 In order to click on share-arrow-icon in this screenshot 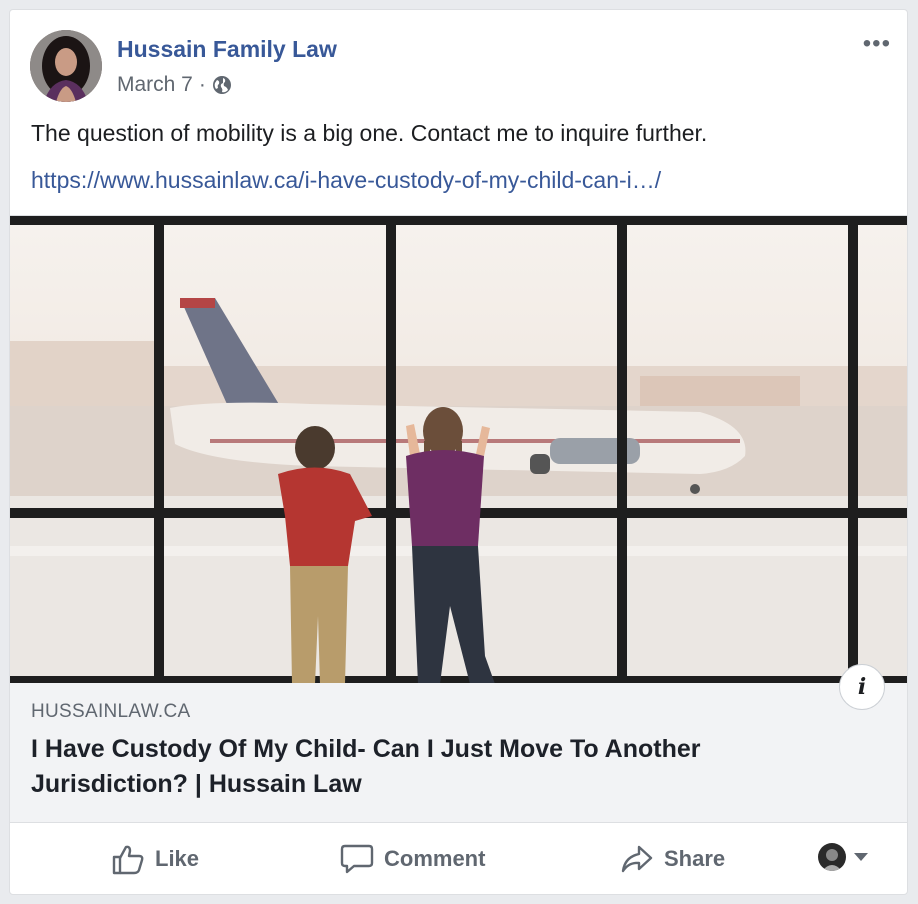, I will do `click(637, 859)`.